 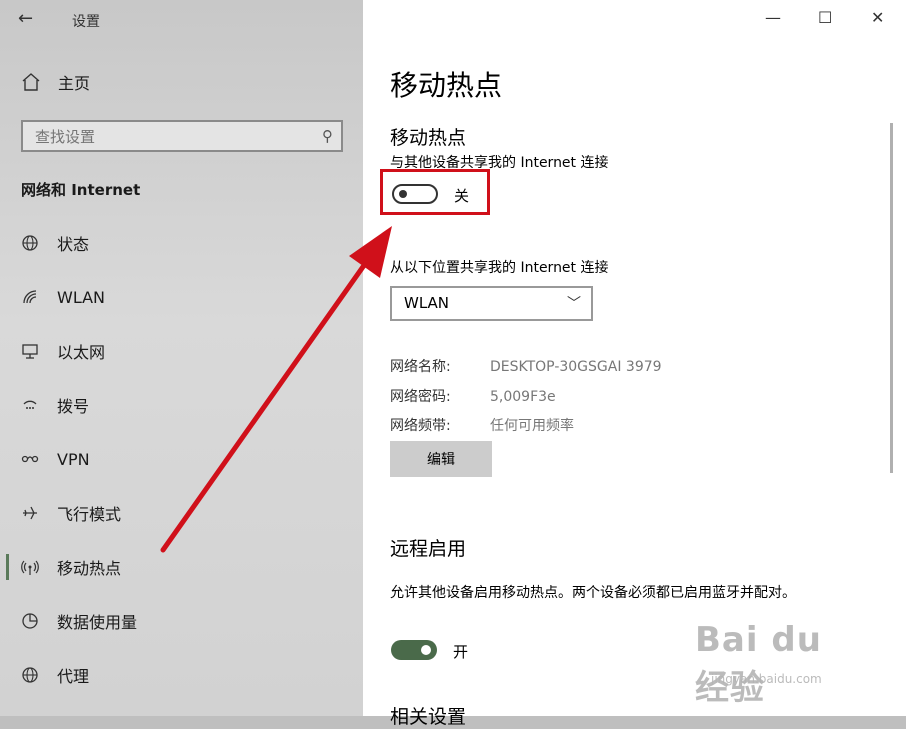 What do you see at coordinates (30, 297) in the screenshot?
I see `wifi-icon` at bounding box center [30, 297].